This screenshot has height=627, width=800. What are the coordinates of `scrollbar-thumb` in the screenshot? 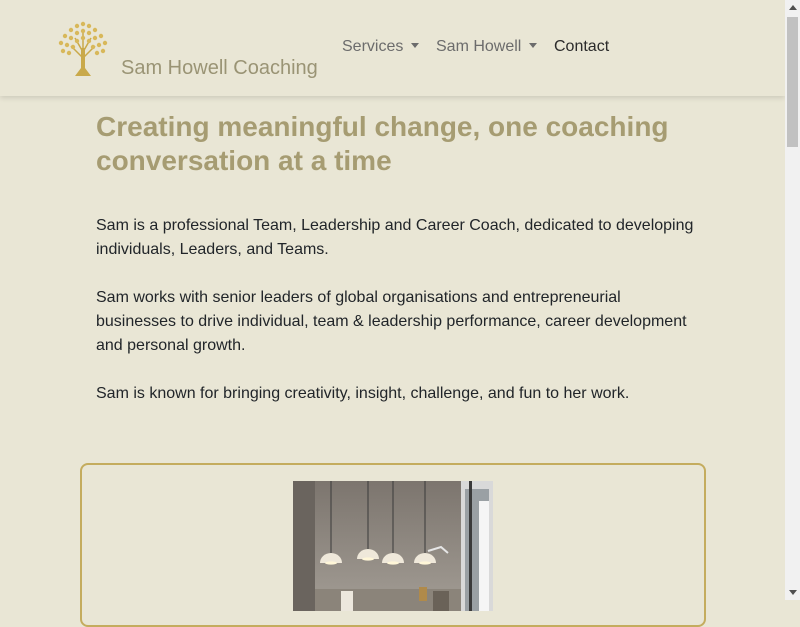 It's located at (792, 82).